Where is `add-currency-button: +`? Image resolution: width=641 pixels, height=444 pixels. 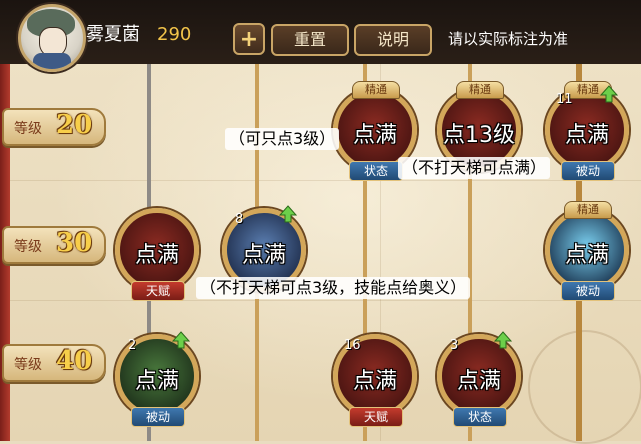
add-currency-button: + is located at coordinates (249, 39).